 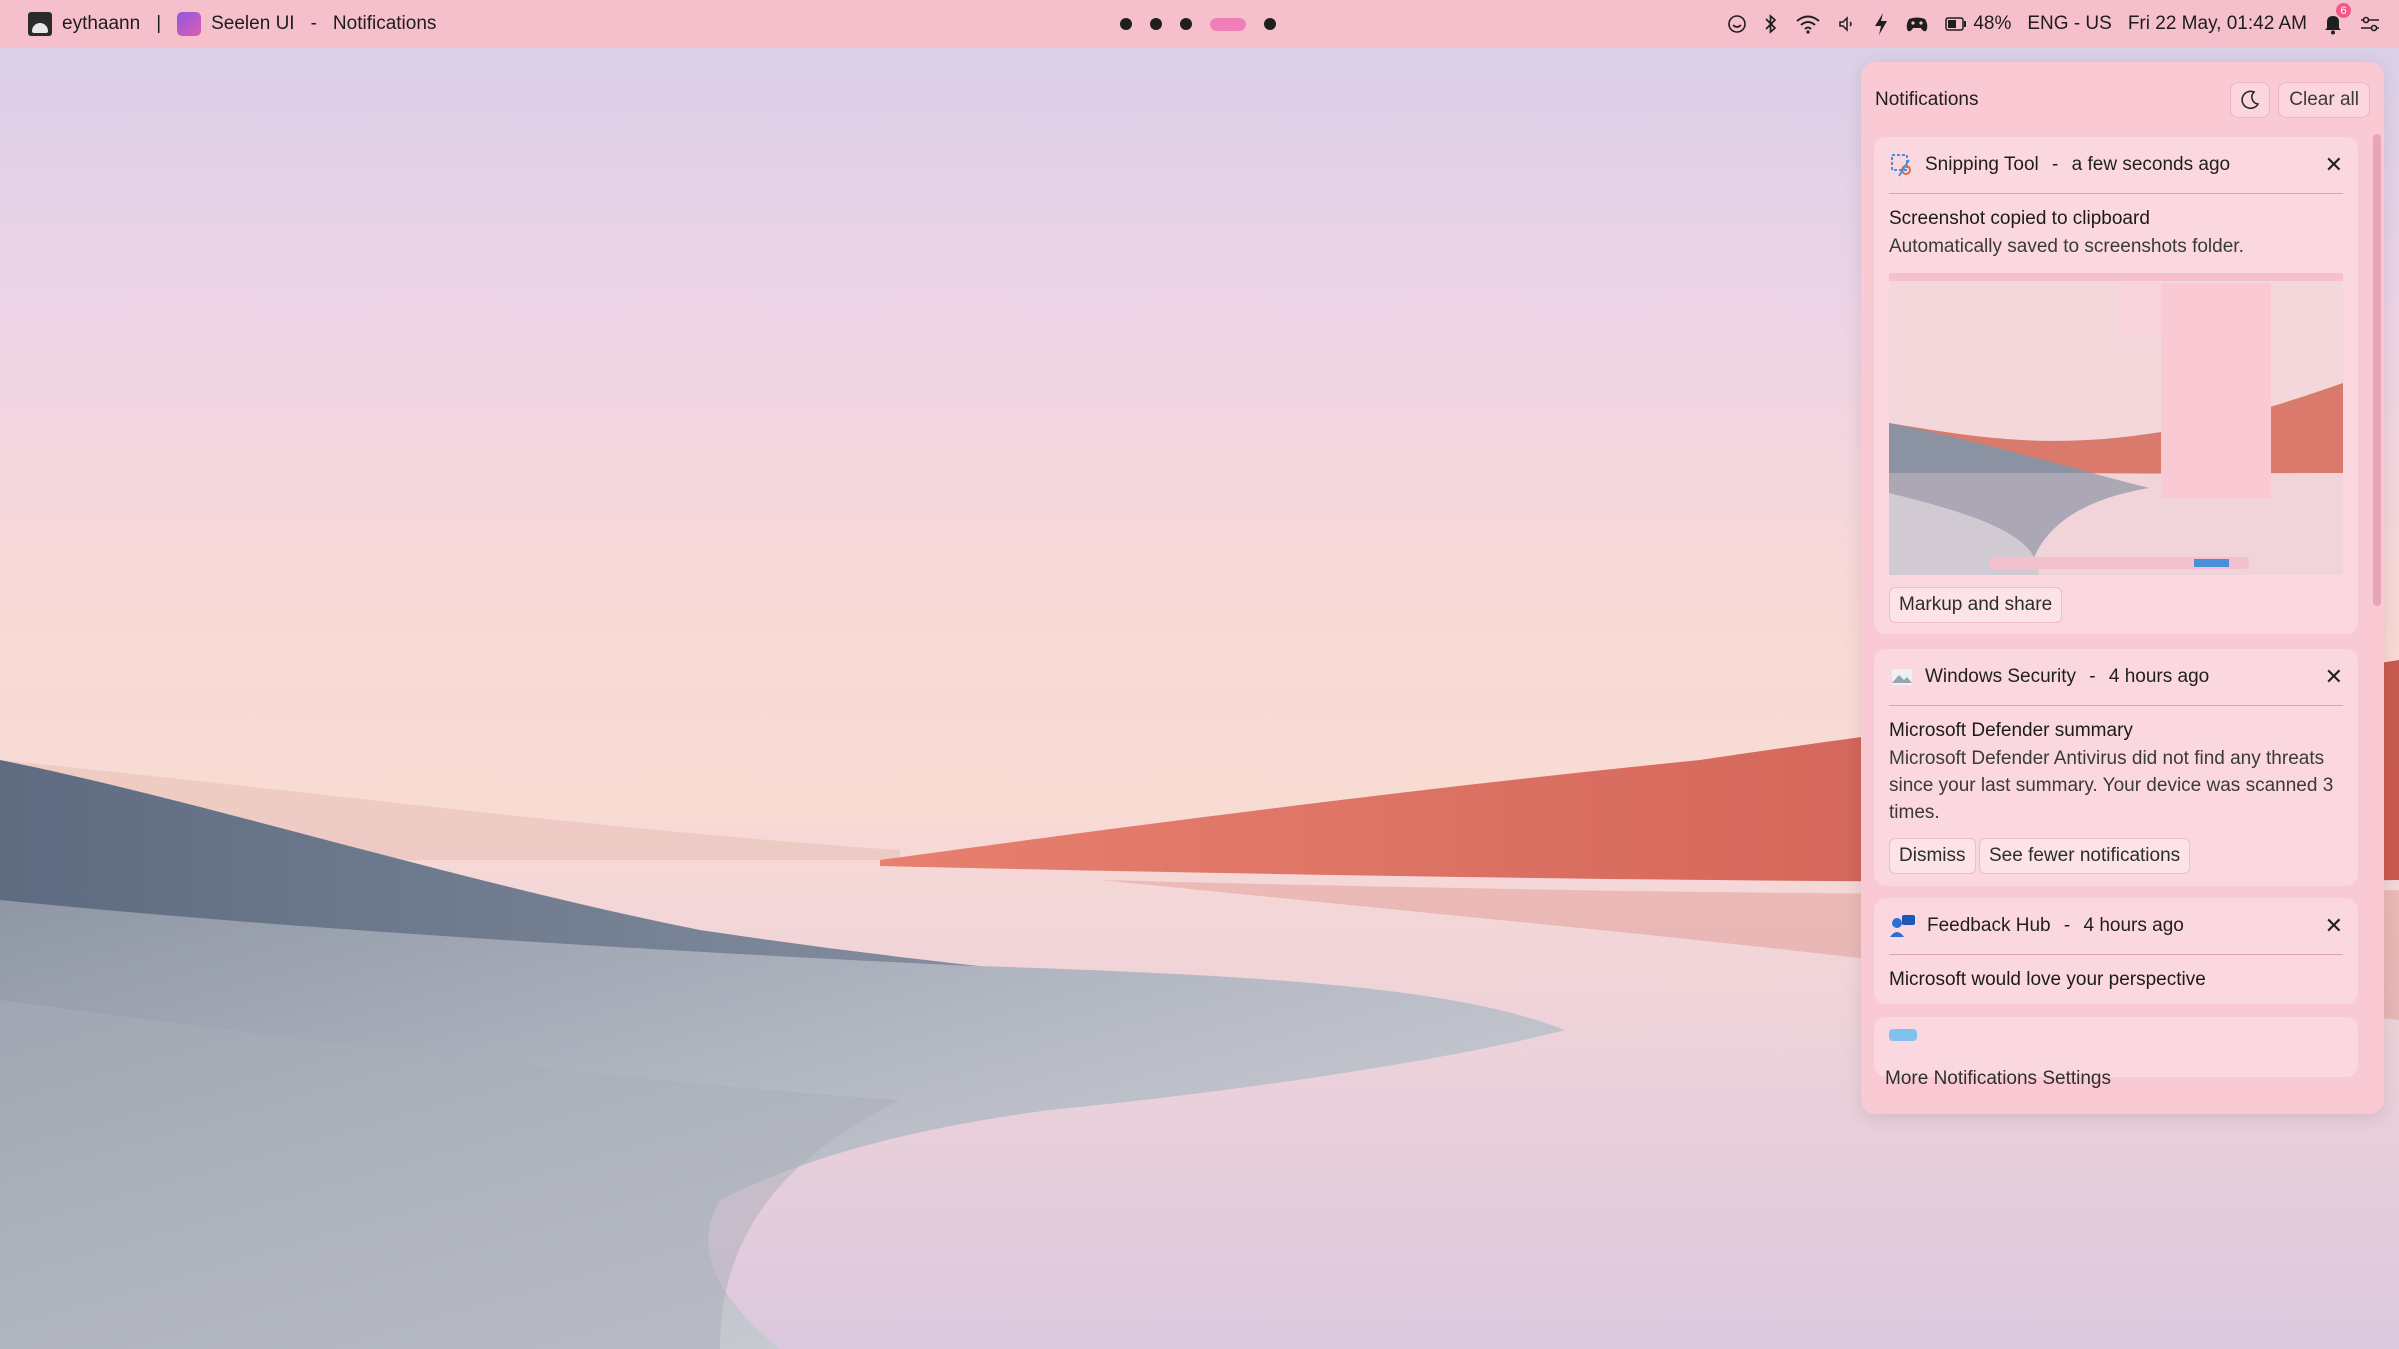 I want to click on card-app-name: Feedback Hub - 4 hours ago, so click(x=2055, y=925).